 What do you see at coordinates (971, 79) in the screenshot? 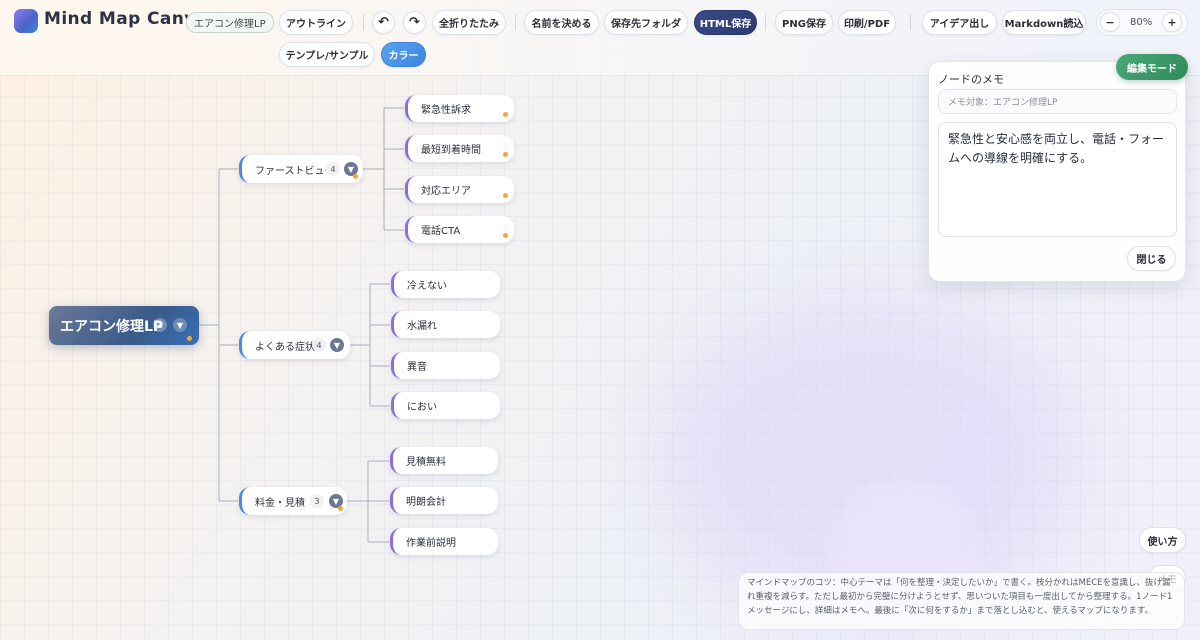
I see `memo-panel-title: ノードのメモ` at bounding box center [971, 79].